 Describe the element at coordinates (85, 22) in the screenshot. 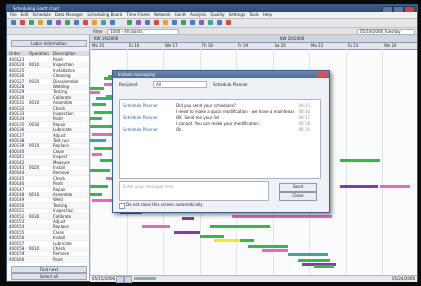

I see `undo-icon` at that location.